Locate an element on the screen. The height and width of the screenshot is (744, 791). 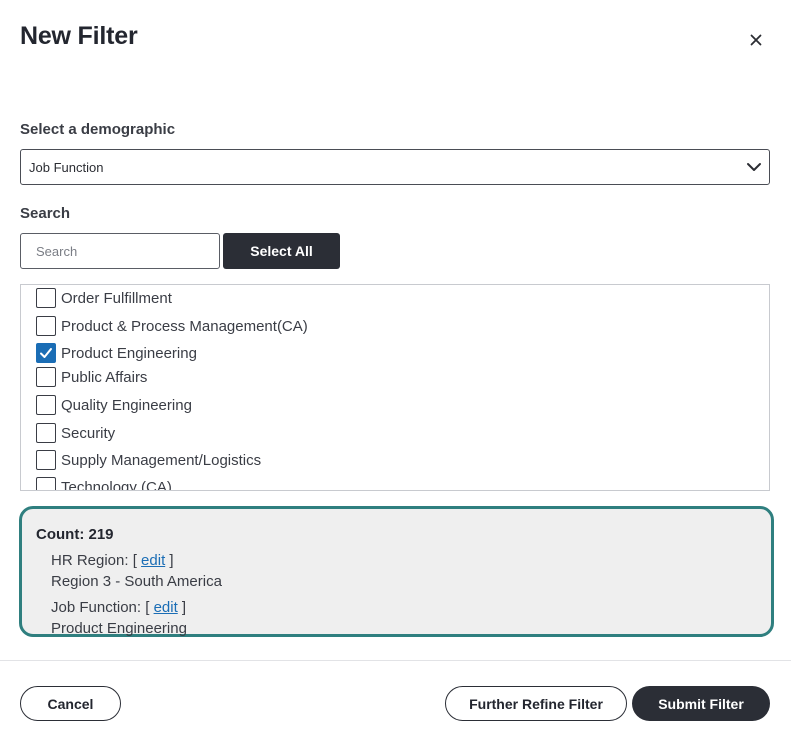
list-item: Quality Engineering is located at coordinates (114, 405).